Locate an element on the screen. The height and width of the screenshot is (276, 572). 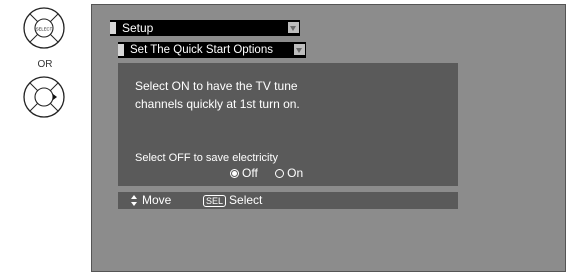
right-dial-icon is located at coordinates (44, 97).